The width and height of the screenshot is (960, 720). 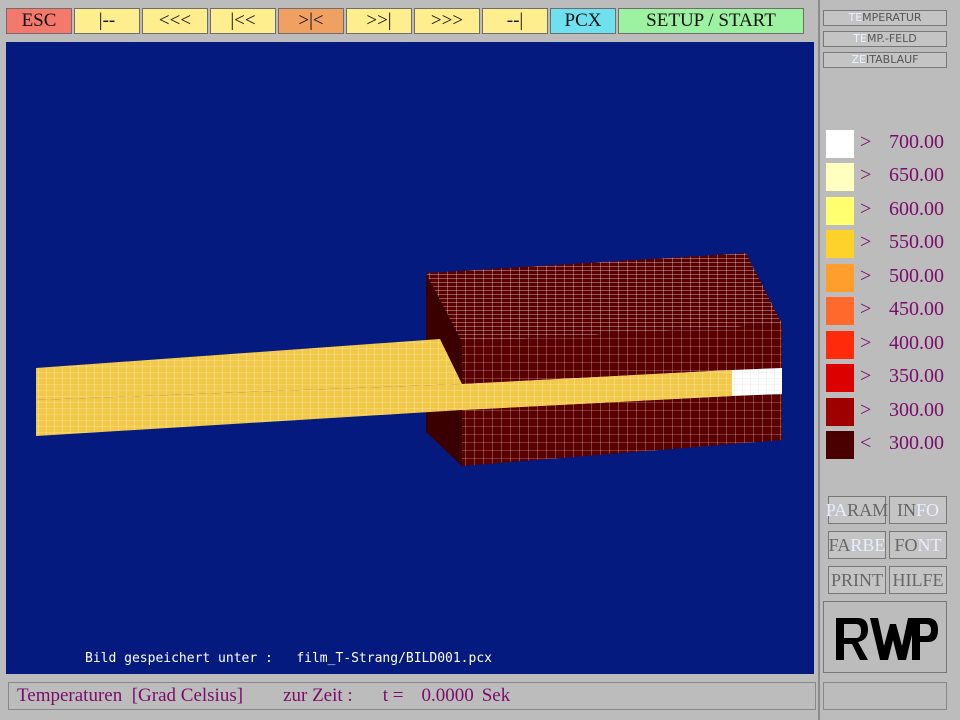 What do you see at coordinates (839, 544) in the screenshot?
I see `farbe-label: FA` at bounding box center [839, 544].